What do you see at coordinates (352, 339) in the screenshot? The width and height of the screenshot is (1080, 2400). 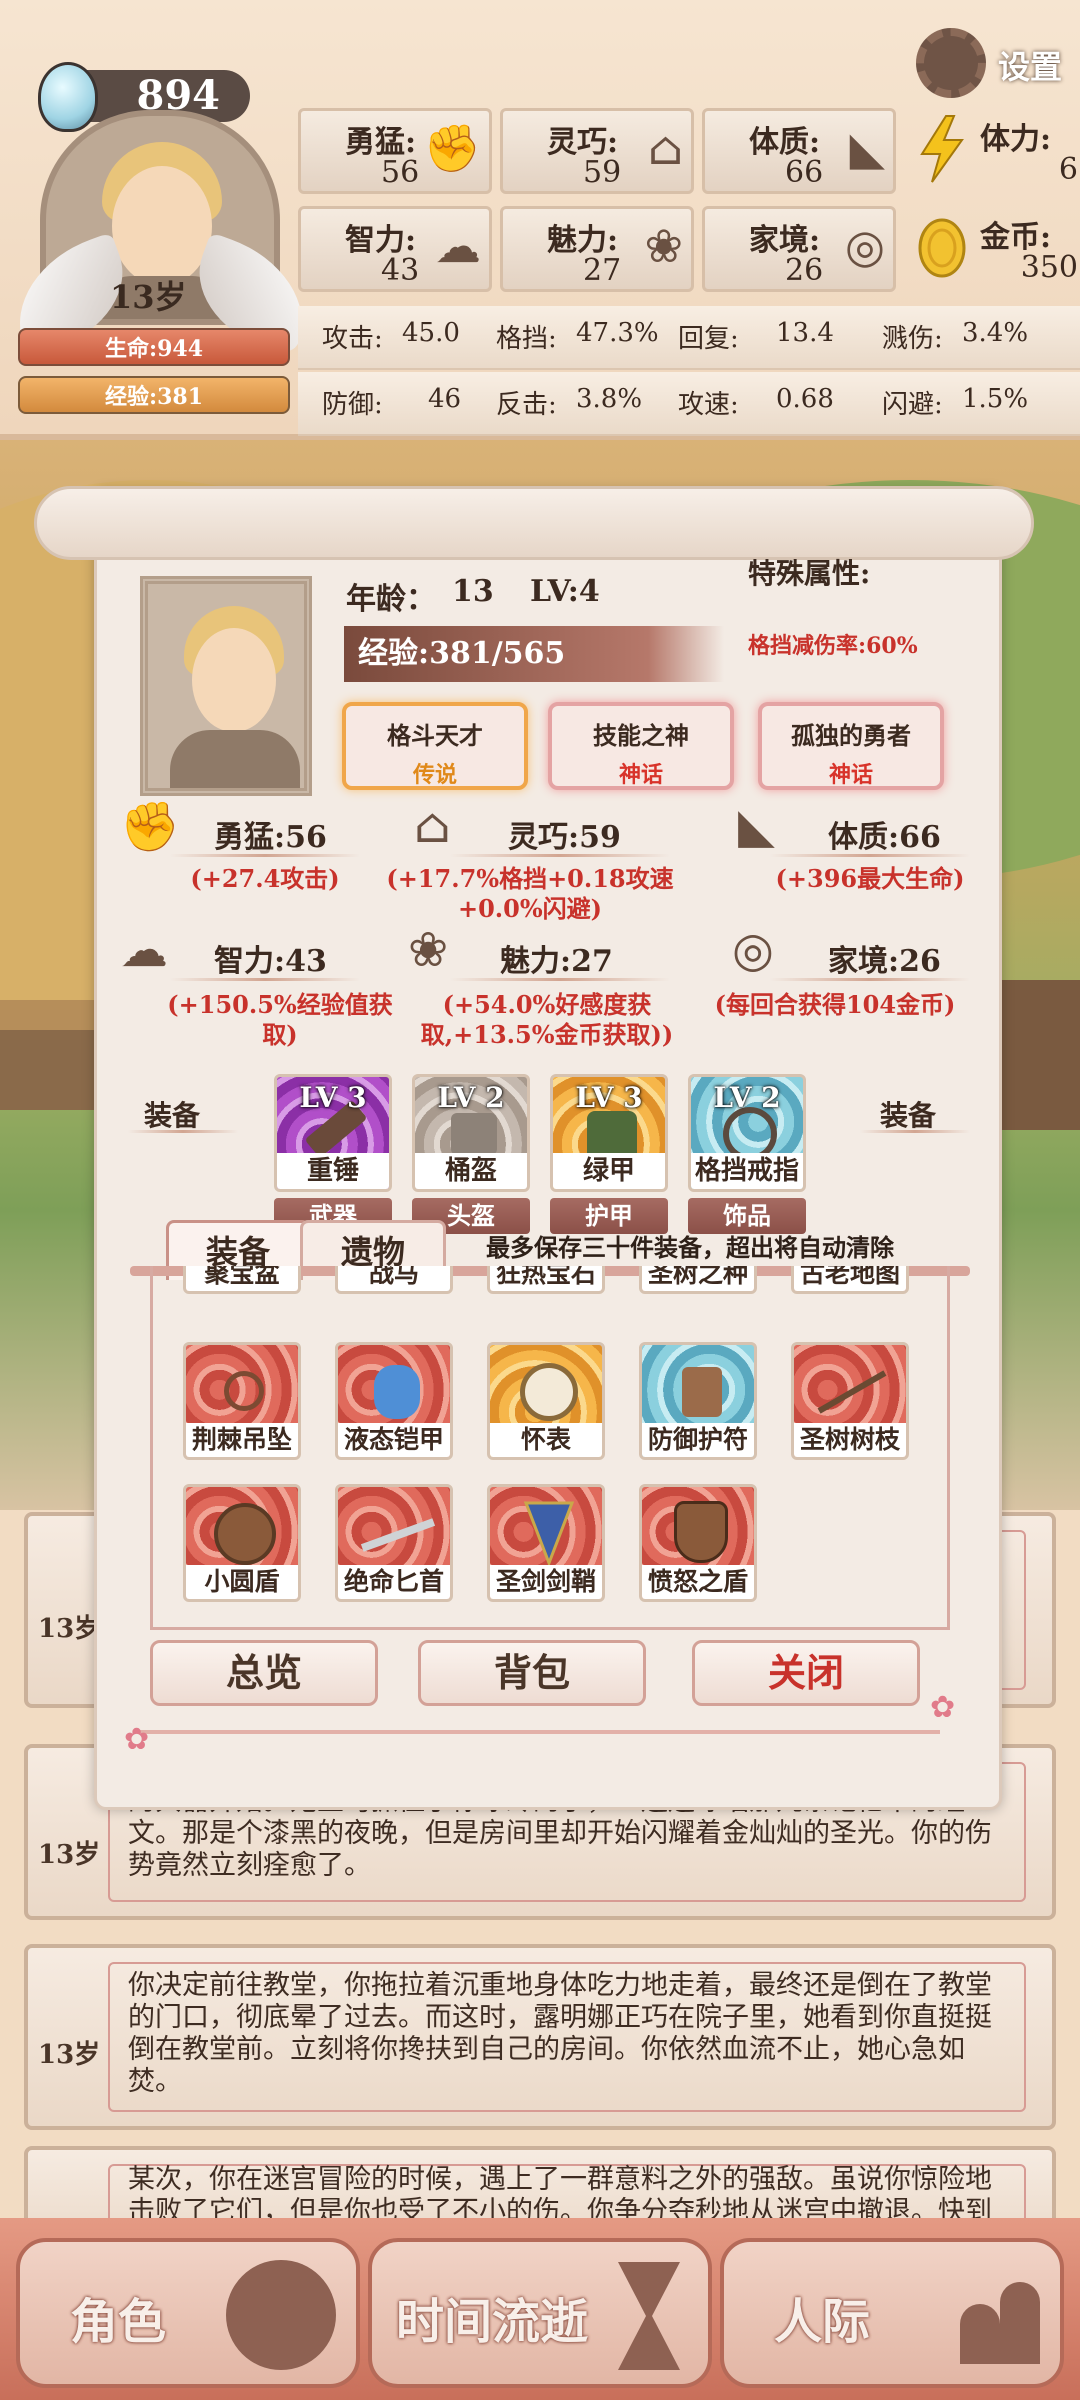 I see `substat-label: 攻击:` at bounding box center [352, 339].